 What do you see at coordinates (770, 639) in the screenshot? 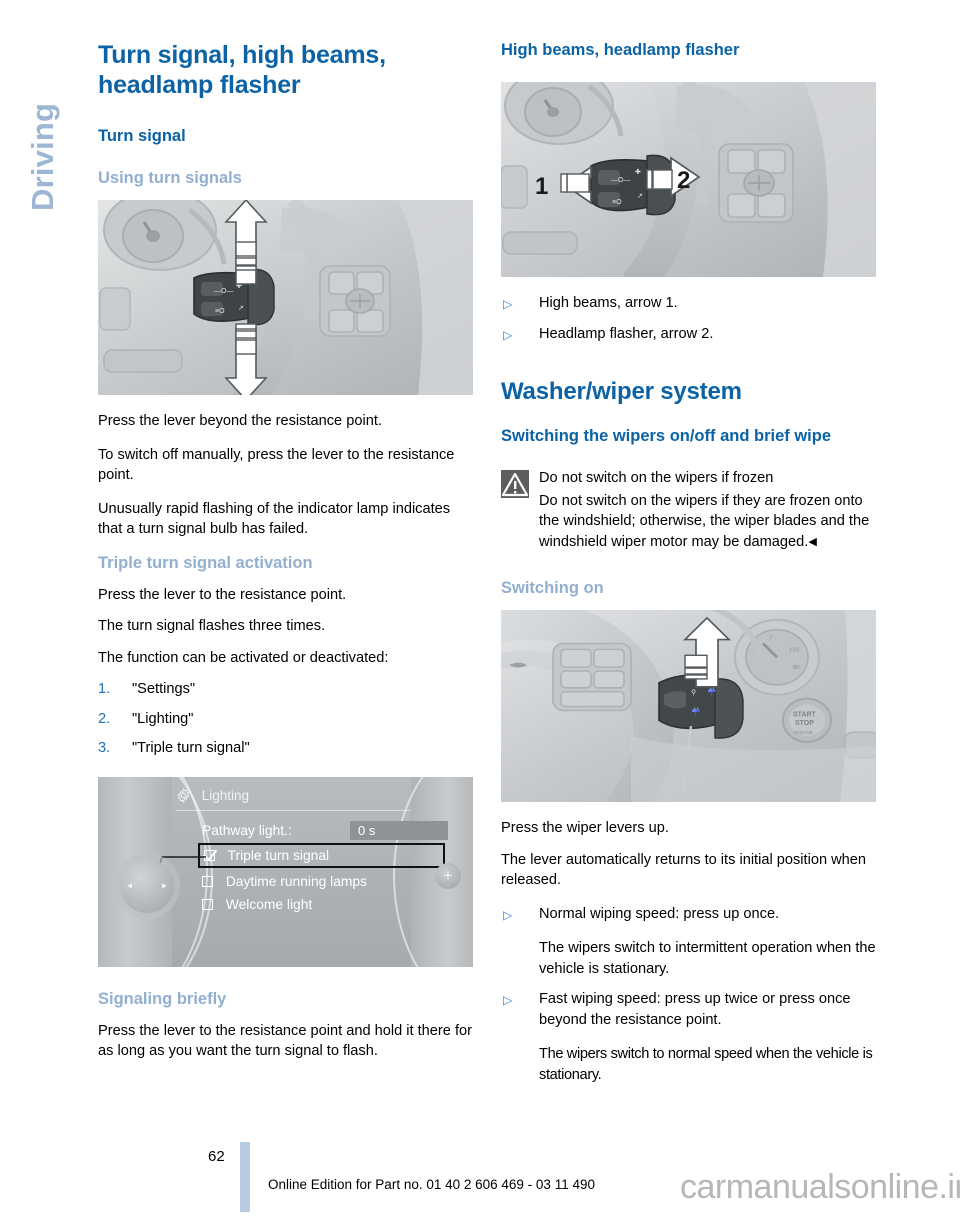
I see `svg-text: 7` at bounding box center [770, 639].